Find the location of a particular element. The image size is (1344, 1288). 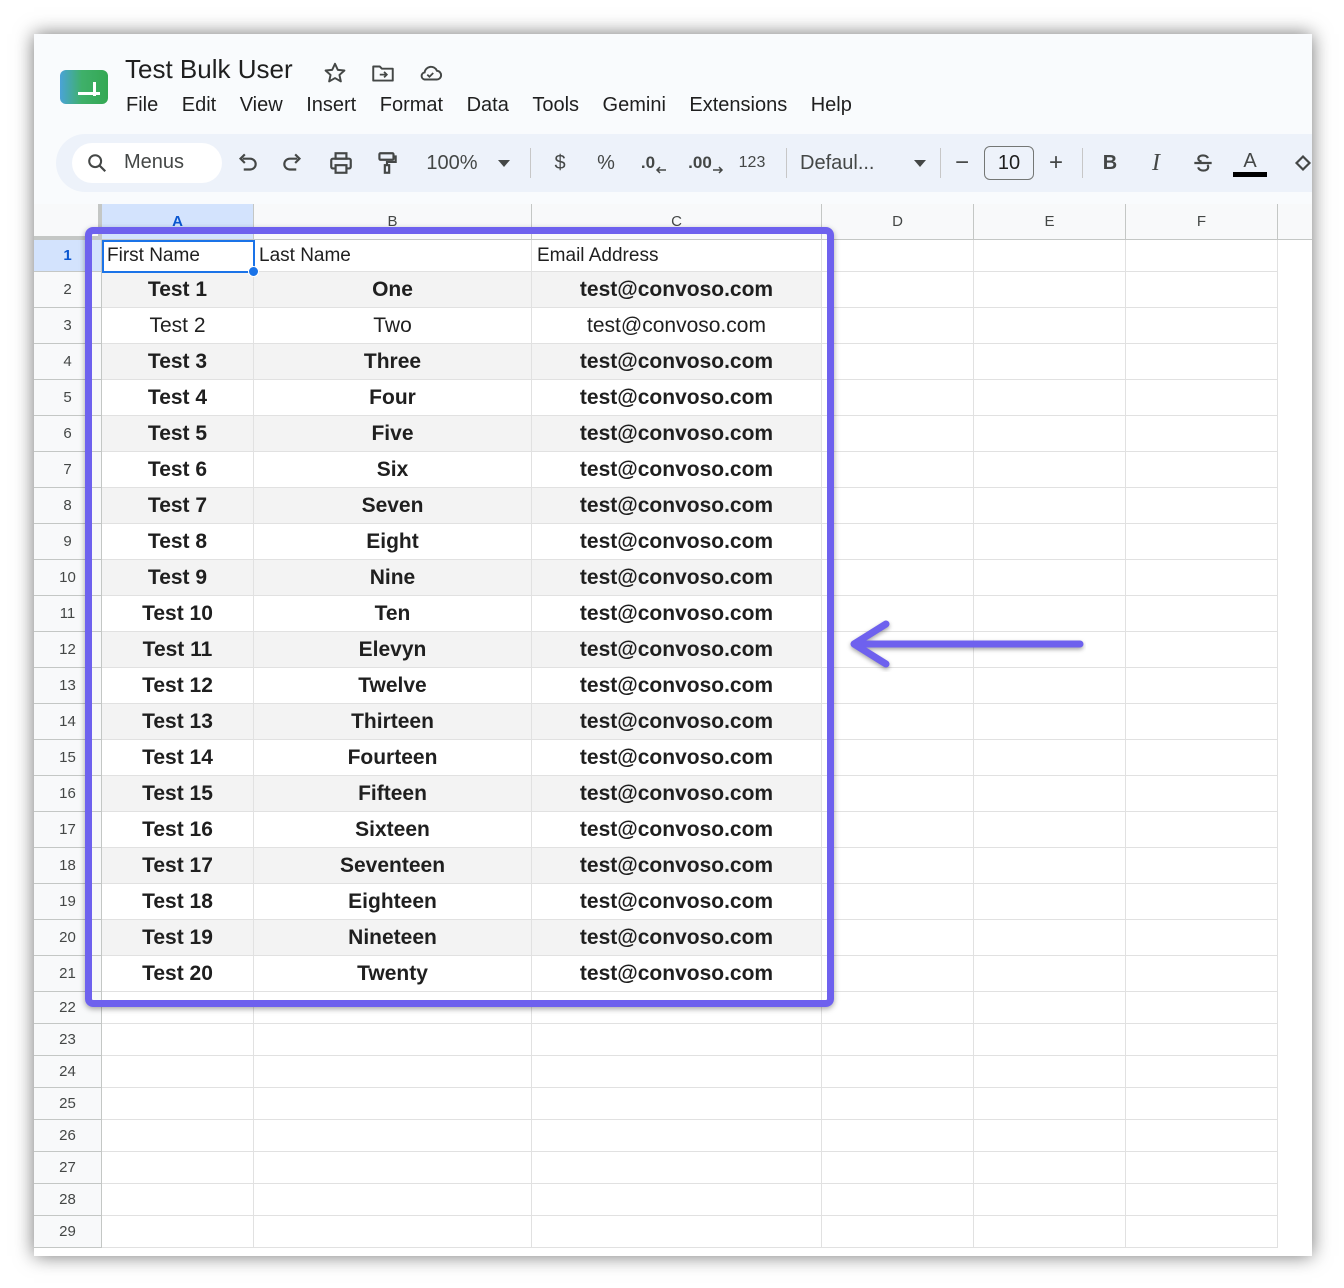

cell-f24 is located at coordinates (1202, 1072).